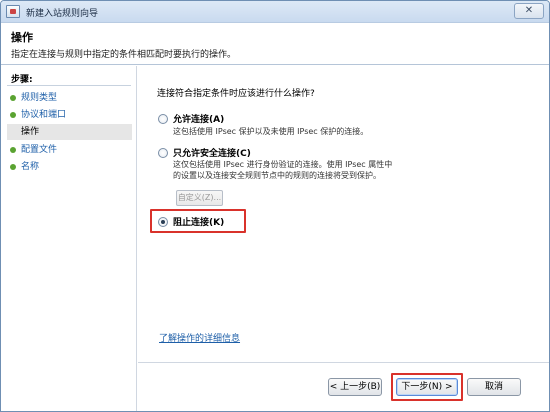  What do you see at coordinates (69, 150) in the screenshot?
I see `sidebar-item-profile: 配置文件` at bounding box center [69, 150].